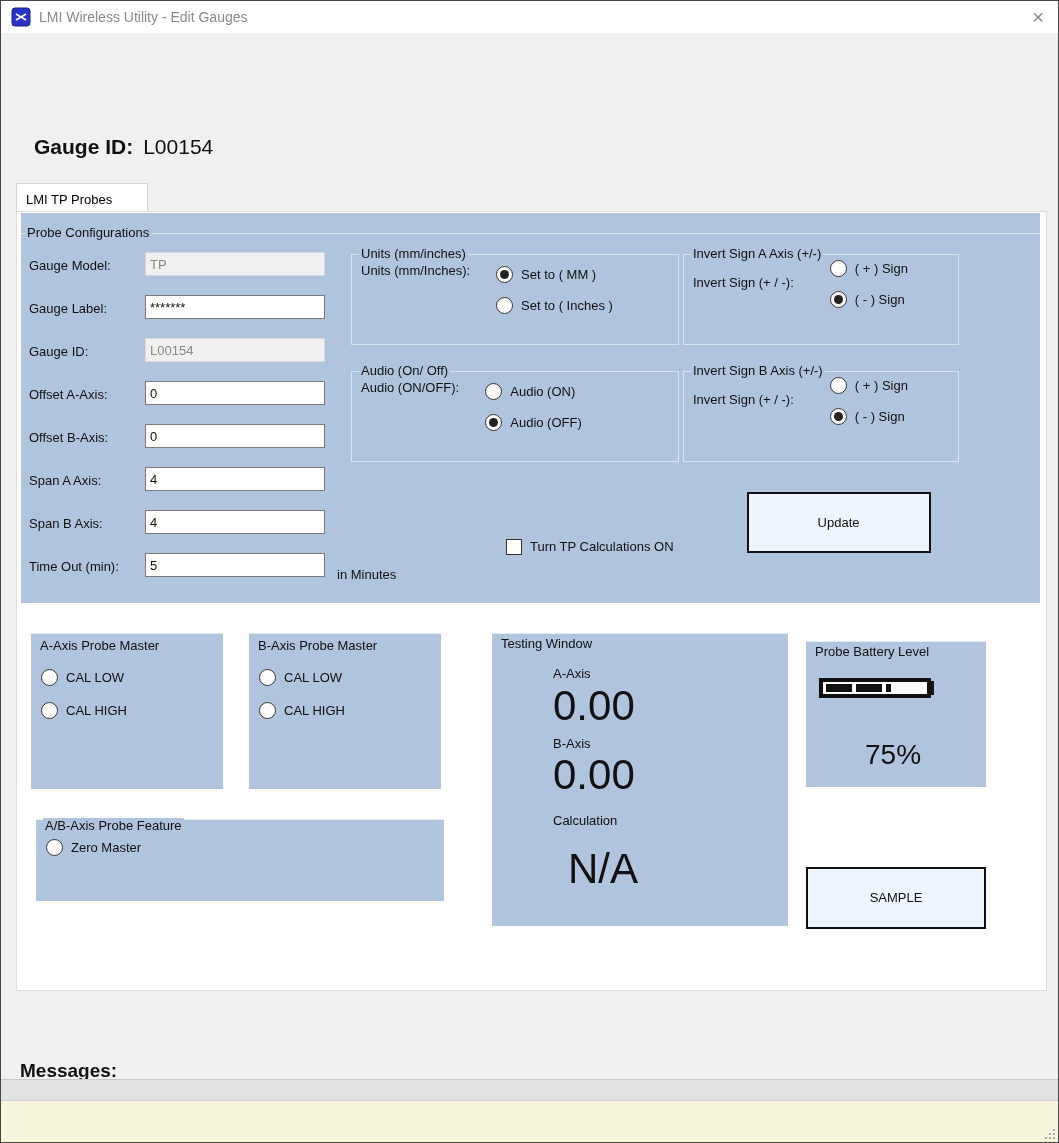 The height and width of the screenshot is (1143, 1059). What do you see at coordinates (1038, 17) in the screenshot?
I see `close-button: ×` at bounding box center [1038, 17].